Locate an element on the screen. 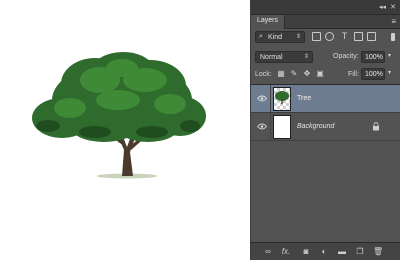 The image size is (400, 260). opacity-input: 100% is located at coordinates (373, 57).